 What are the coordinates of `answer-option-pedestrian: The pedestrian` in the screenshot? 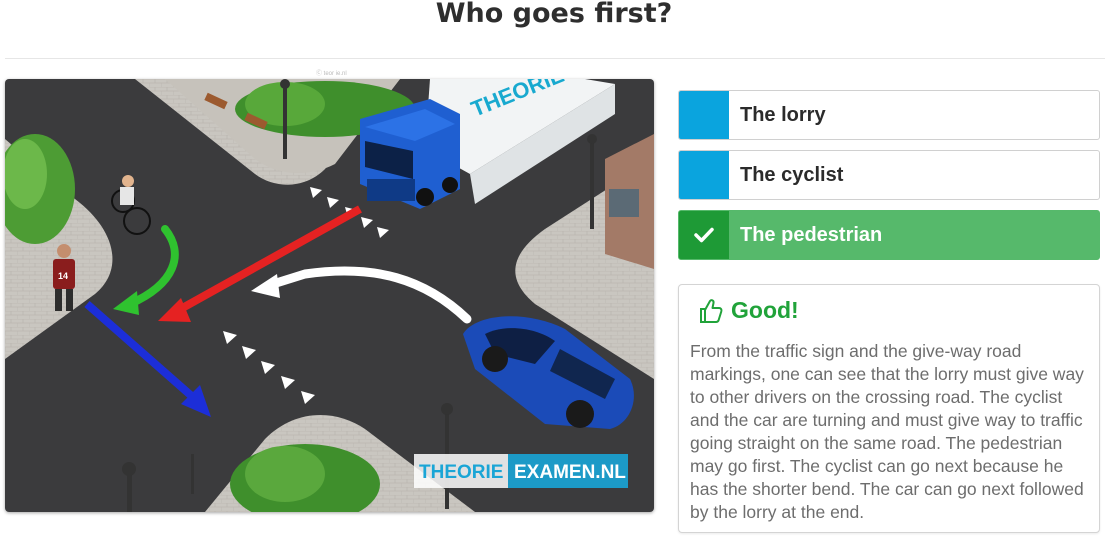 It's located at (889, 235).